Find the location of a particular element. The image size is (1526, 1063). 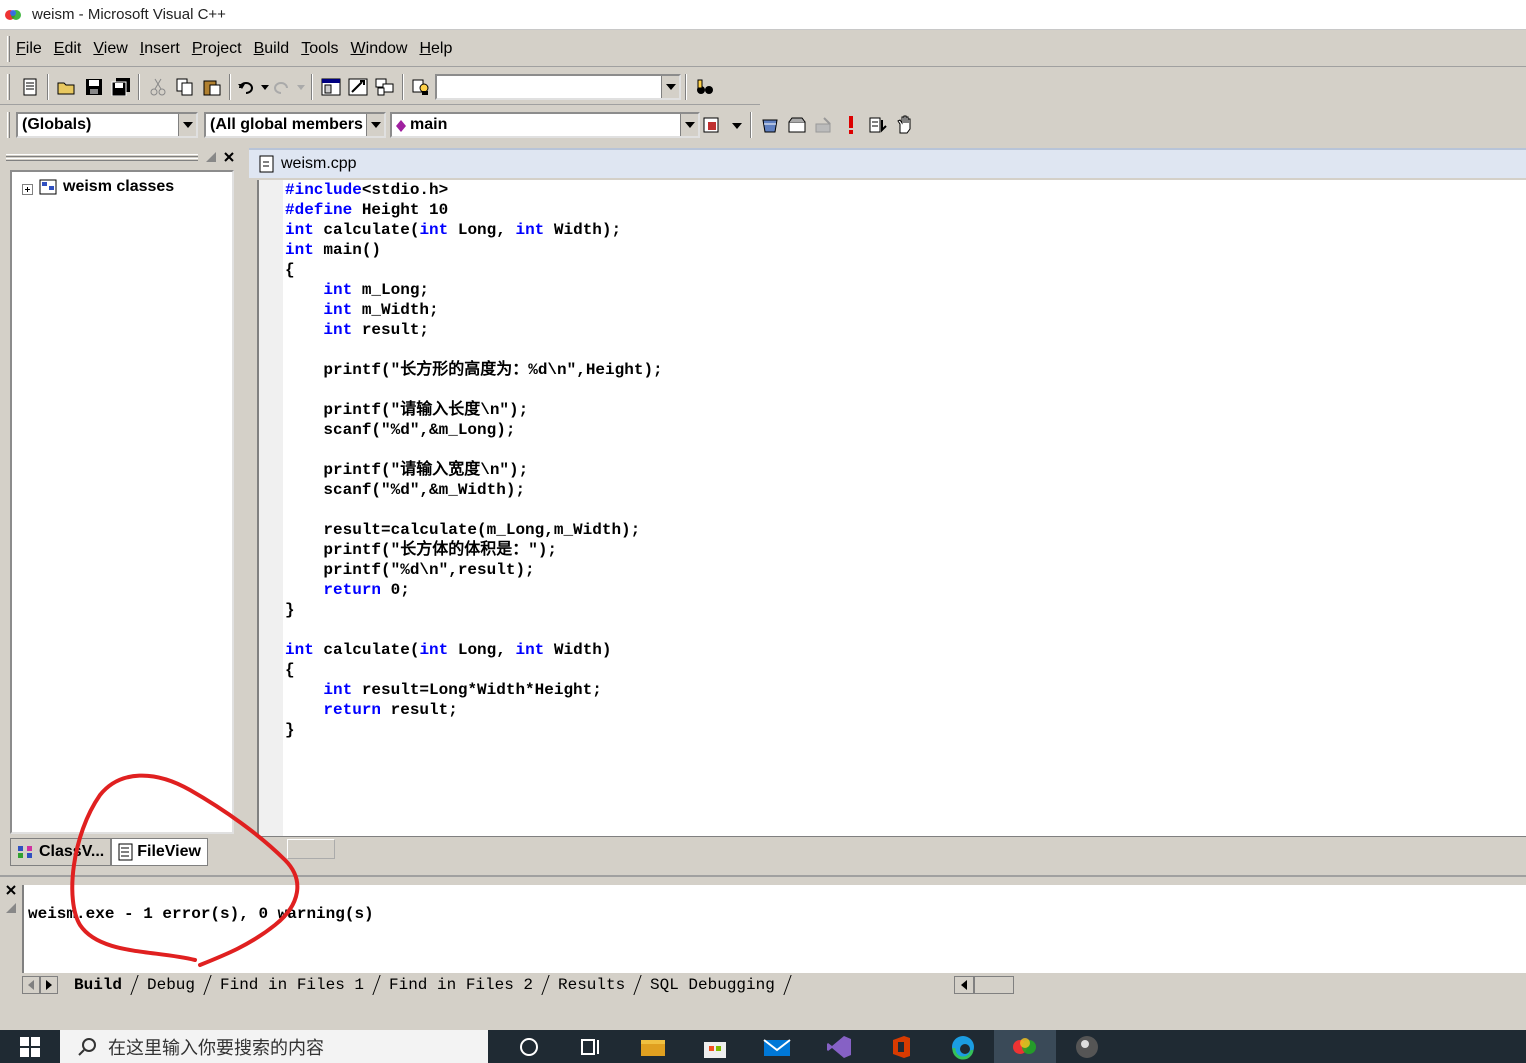

undo-icon is located at coordinates (253, 87).